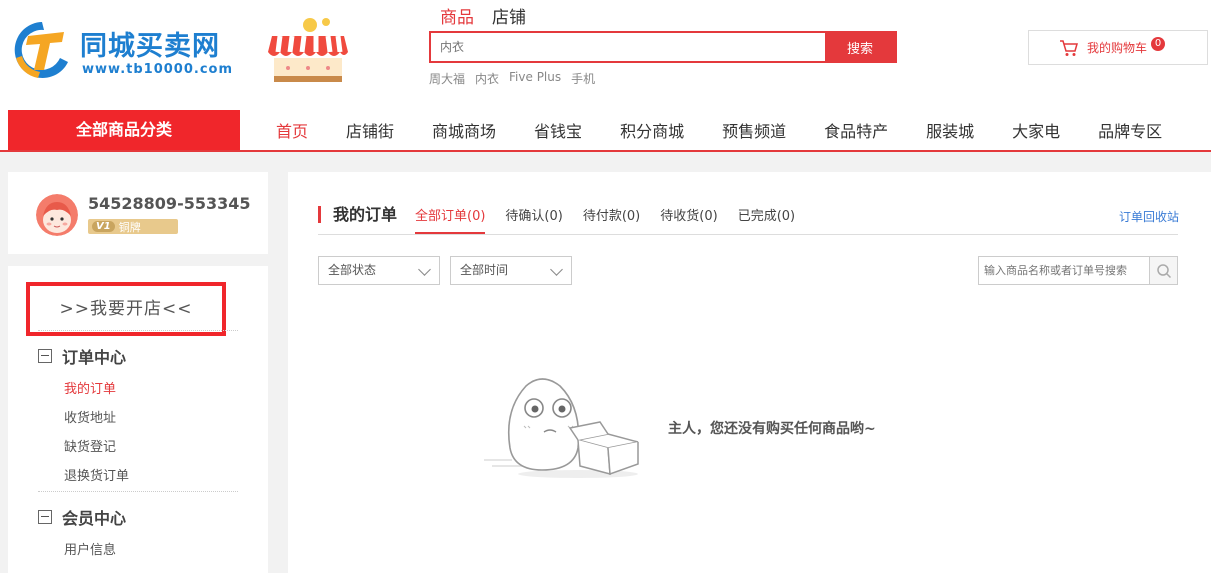 The height and width of the screenshot is (573, 1211). Describe the element at coordinates (772, 429) in the screenshot. I see `empty-orders-message: 主人，您还没有购买任何商品哟~` at that location.